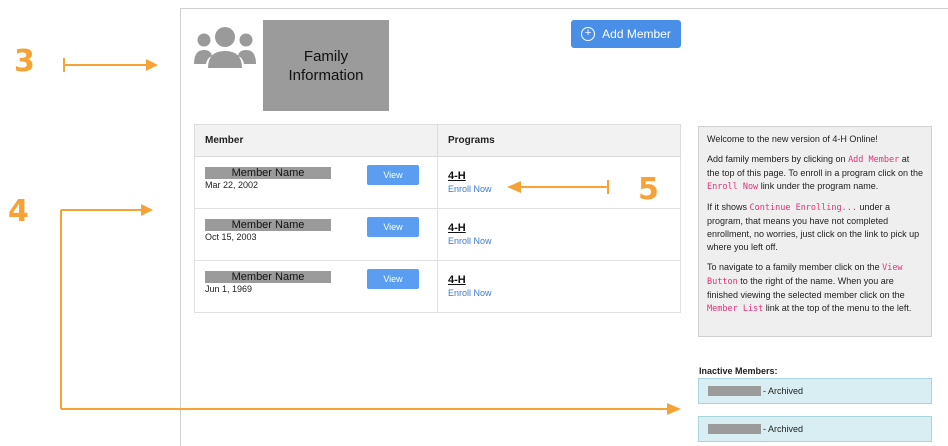 The image size is (948, 446). What do you see at coordinates (818, 186) in the screenshot?
I see `info-text: link under the program name.` at bounding box center [818, 186].